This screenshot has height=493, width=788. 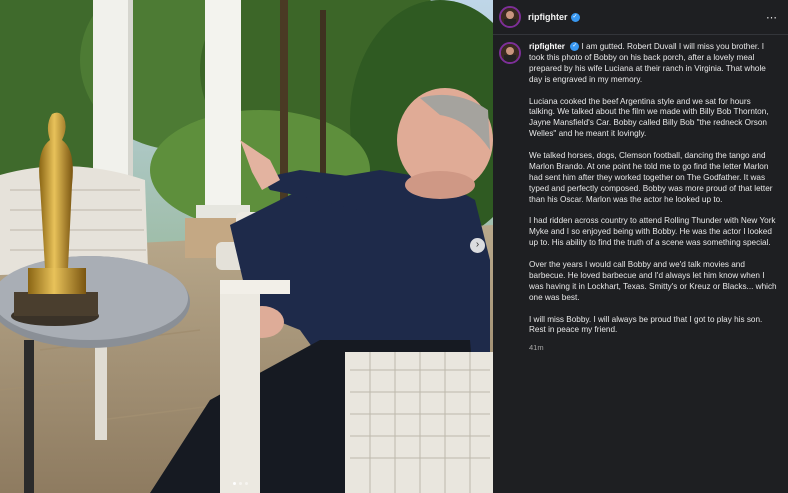 What do you see at coordinates (548, 17) in the screenshot?
I see `username-link: ripfighter` at bounding box center [548, 17].